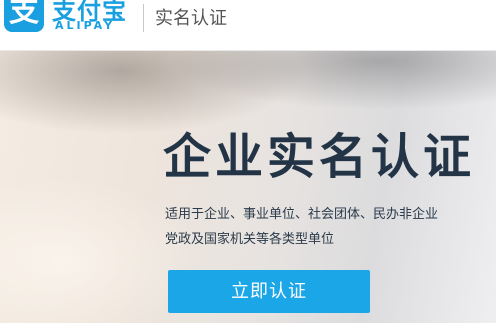 The width and height of the screenshot is (496, 323). I want to click on verify-now-button: 立即认证, so click(269, 291).